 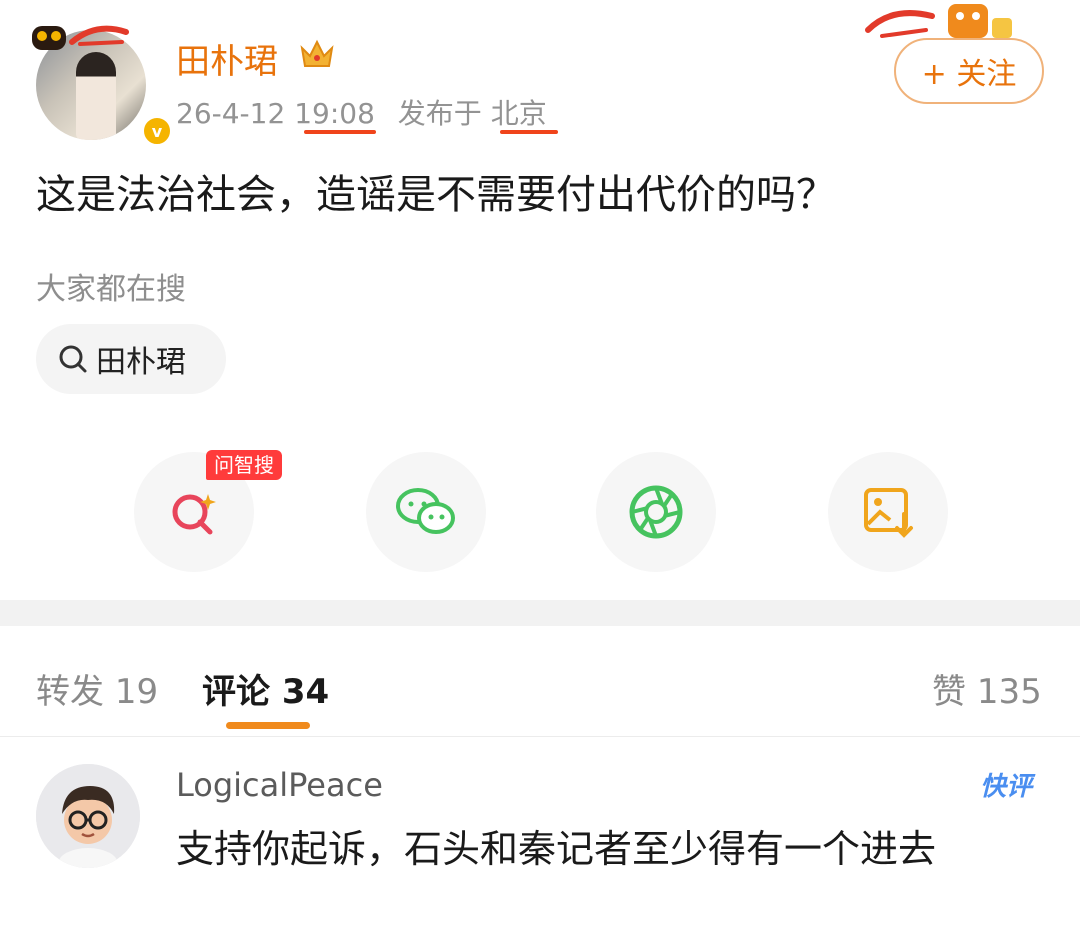 I want to click on moments-icon, so click(x=656, y=512).